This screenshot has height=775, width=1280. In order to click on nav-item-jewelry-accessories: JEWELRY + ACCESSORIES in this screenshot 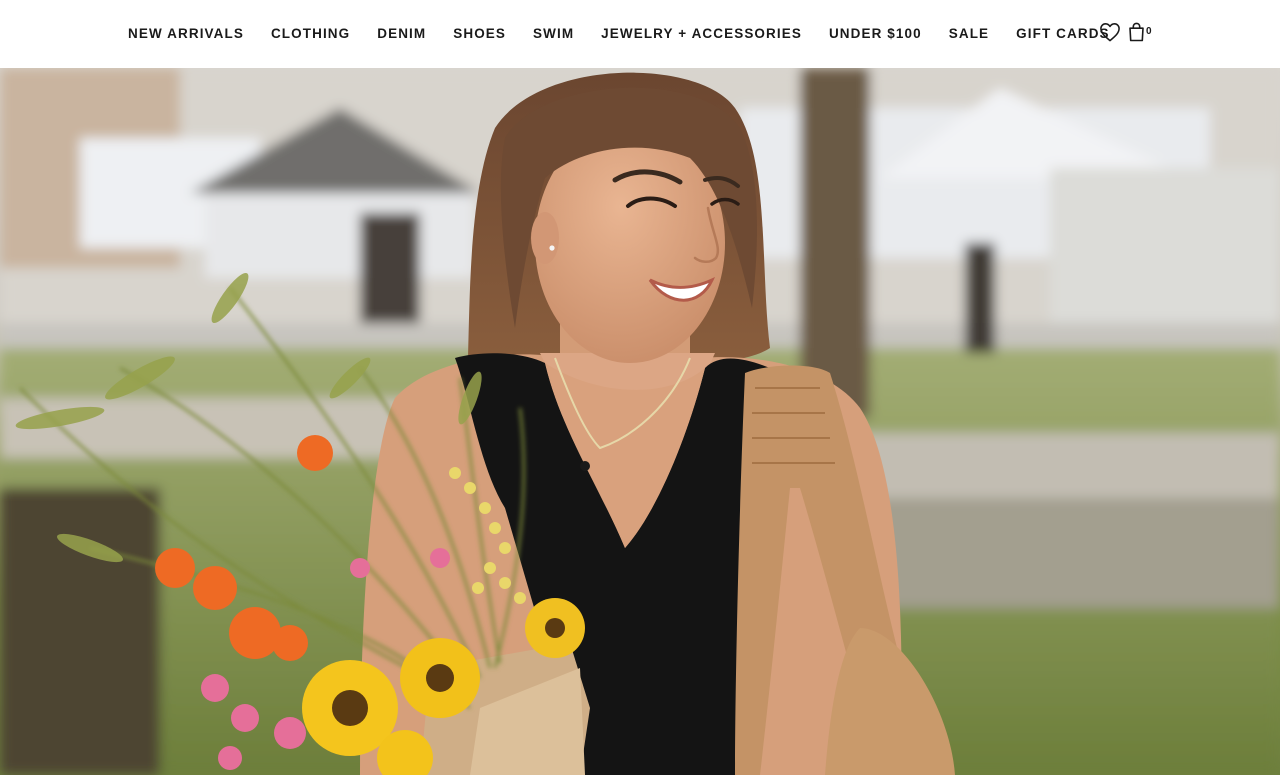, I will do `click(701, 33)`.